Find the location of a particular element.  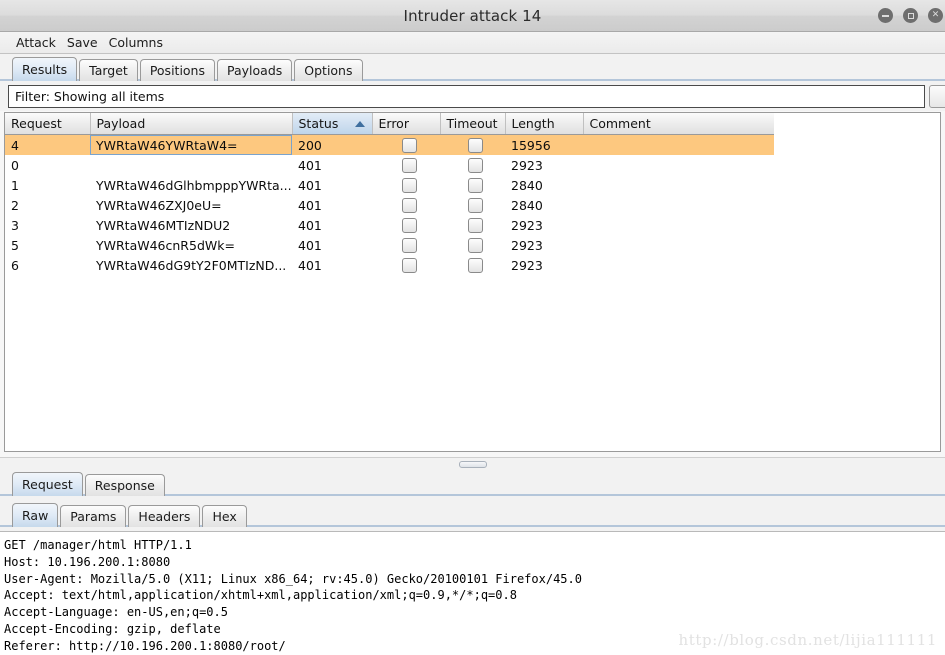

tab-hex: Hex is located at coordinates (224, 516).